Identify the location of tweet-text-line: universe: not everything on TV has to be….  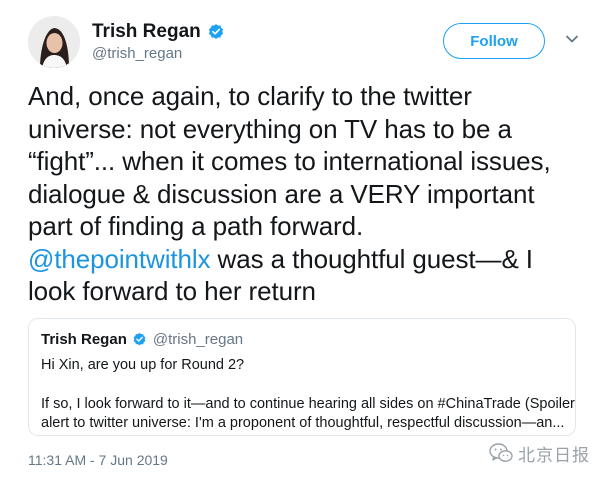
(270, 128).